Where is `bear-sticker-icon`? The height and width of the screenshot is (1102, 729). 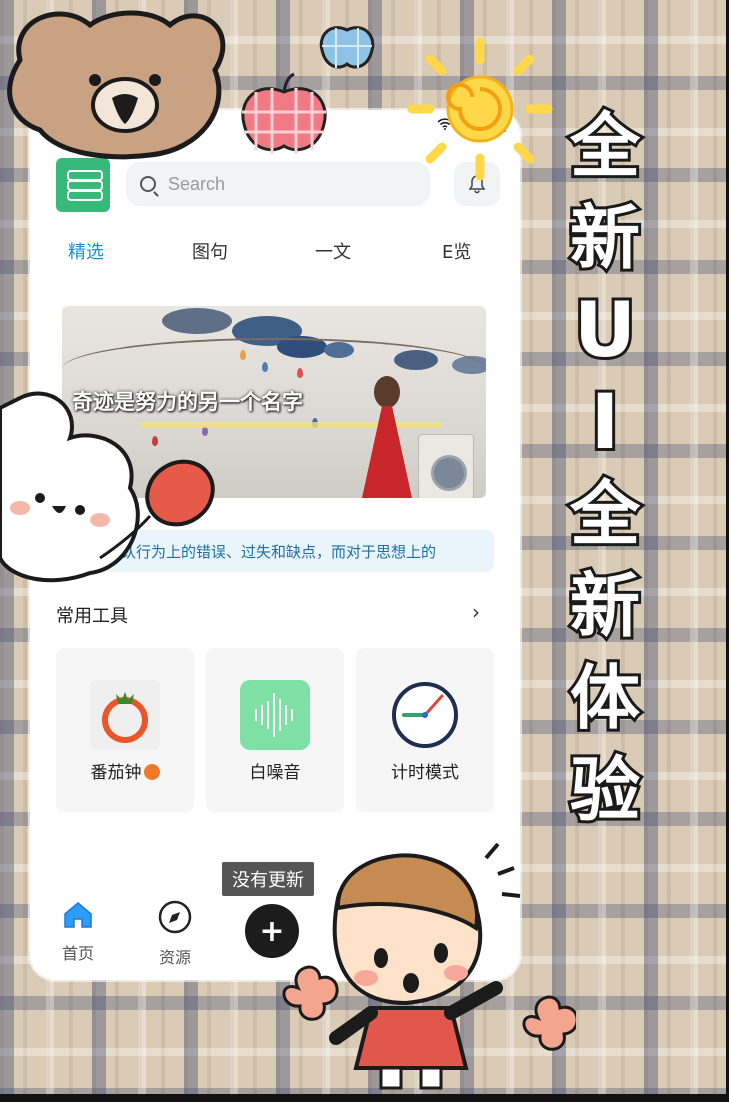
bear-sticker-icon is located at coordinates (116, 85).